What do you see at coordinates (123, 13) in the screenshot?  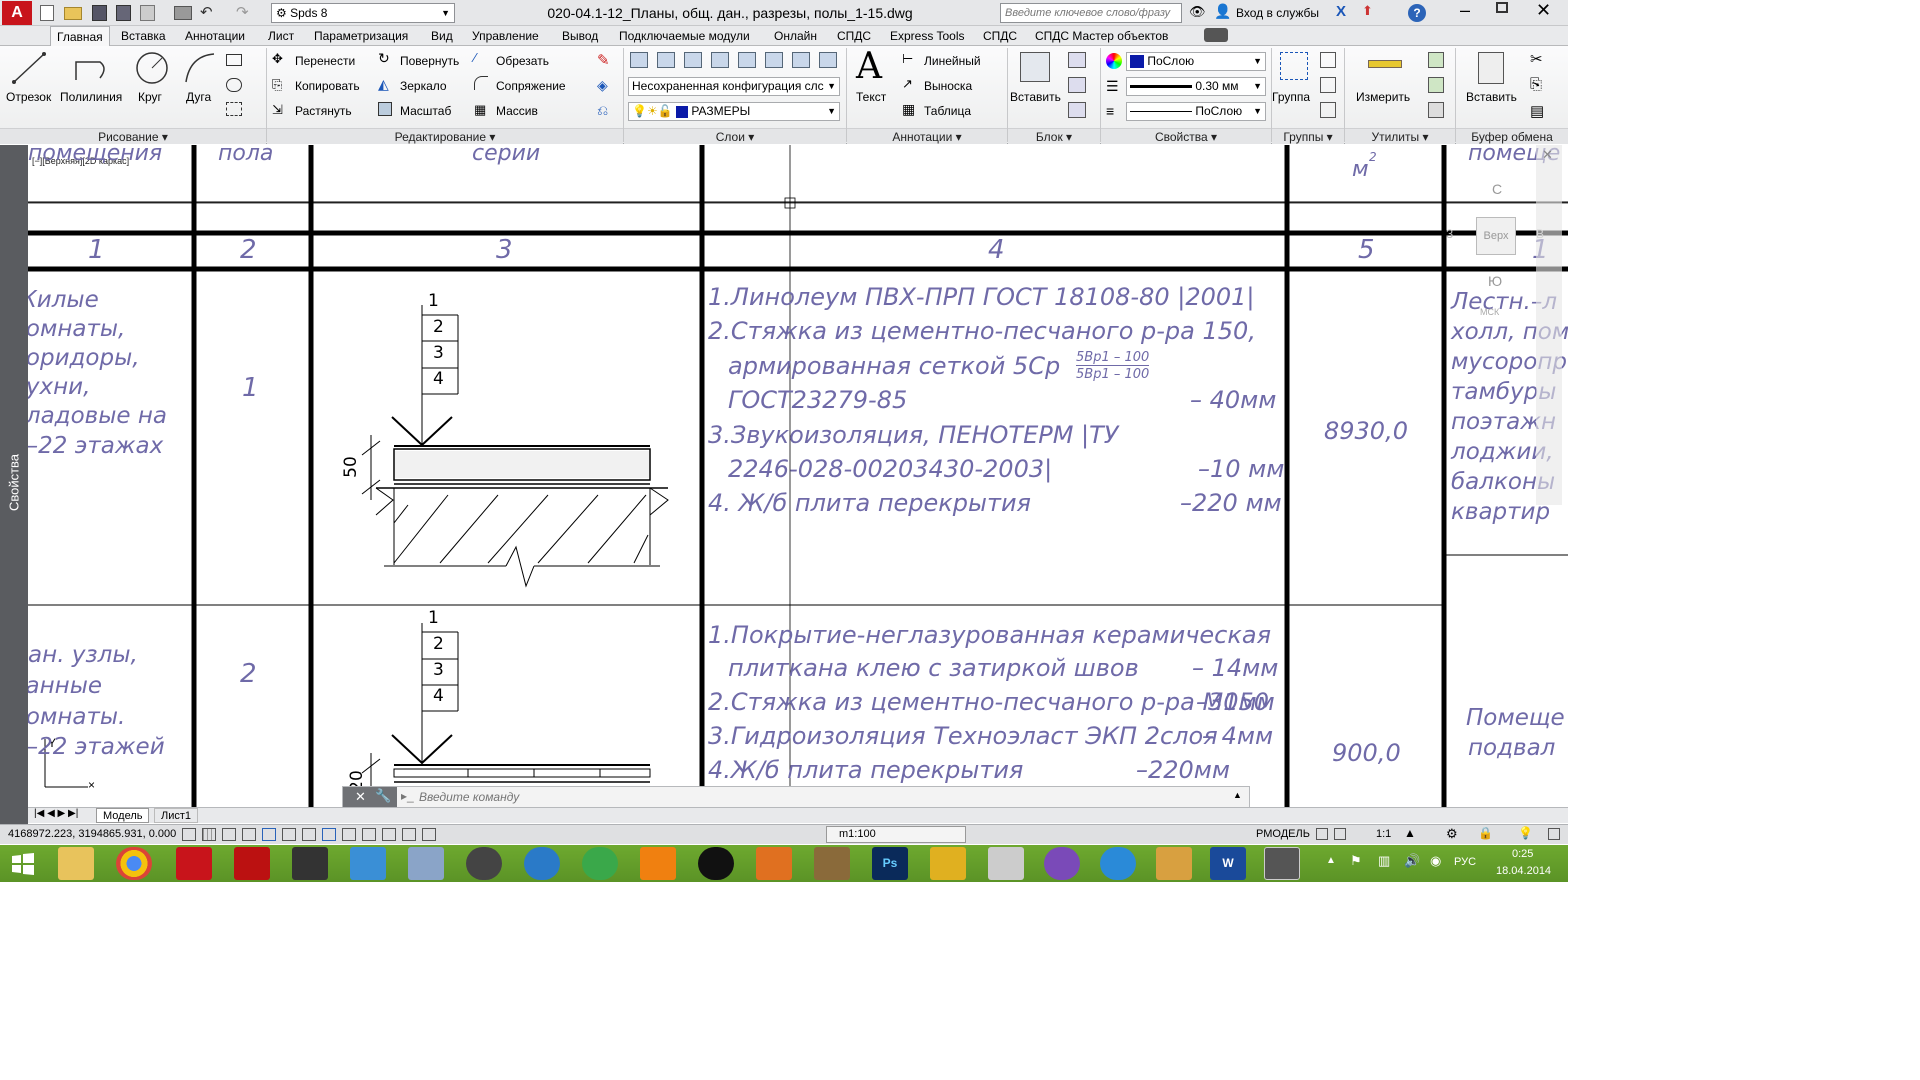 I see `saveas-icon` at bounding box center [123, 13].